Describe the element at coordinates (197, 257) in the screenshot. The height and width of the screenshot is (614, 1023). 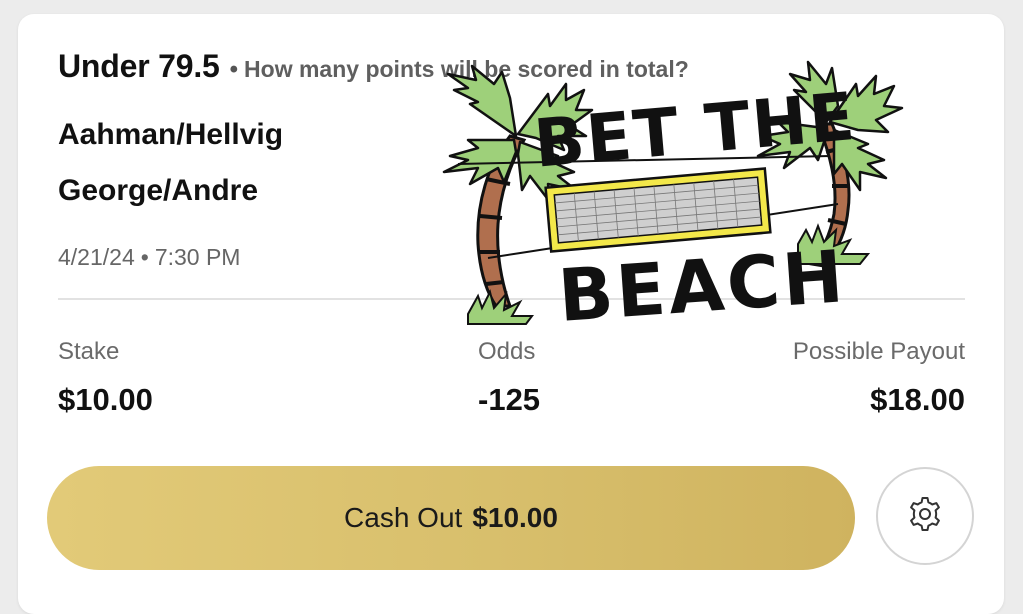
I see `event-time: 7:30 PM` at that location.